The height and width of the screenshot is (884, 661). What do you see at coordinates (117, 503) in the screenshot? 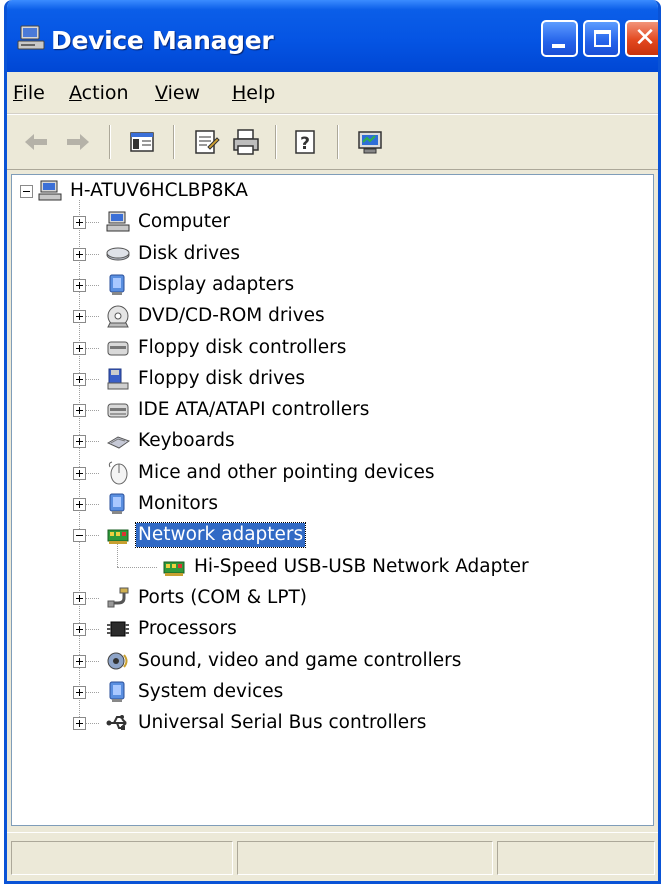
I see `monitor-icon` at bounding box center [117, 503].